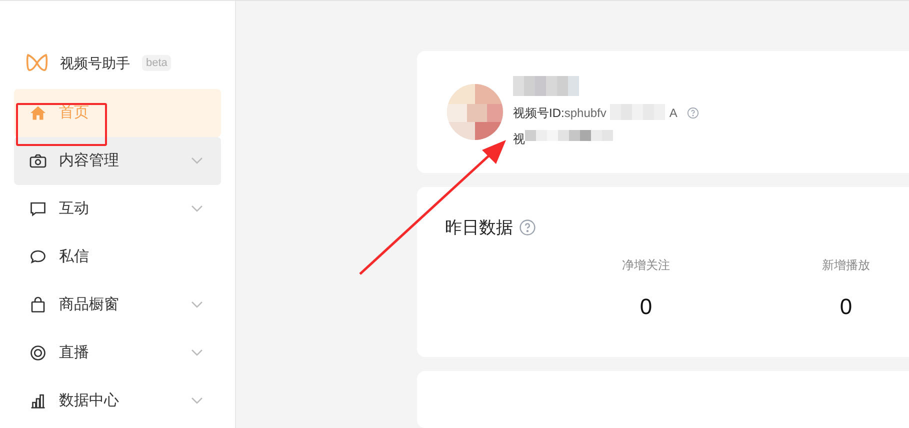 The width and height of the screenshot is (909, 428). What do you see at coordinates (638, 112) in the screenshot?
I see `blurred-id` at bounding box center [638, 112].